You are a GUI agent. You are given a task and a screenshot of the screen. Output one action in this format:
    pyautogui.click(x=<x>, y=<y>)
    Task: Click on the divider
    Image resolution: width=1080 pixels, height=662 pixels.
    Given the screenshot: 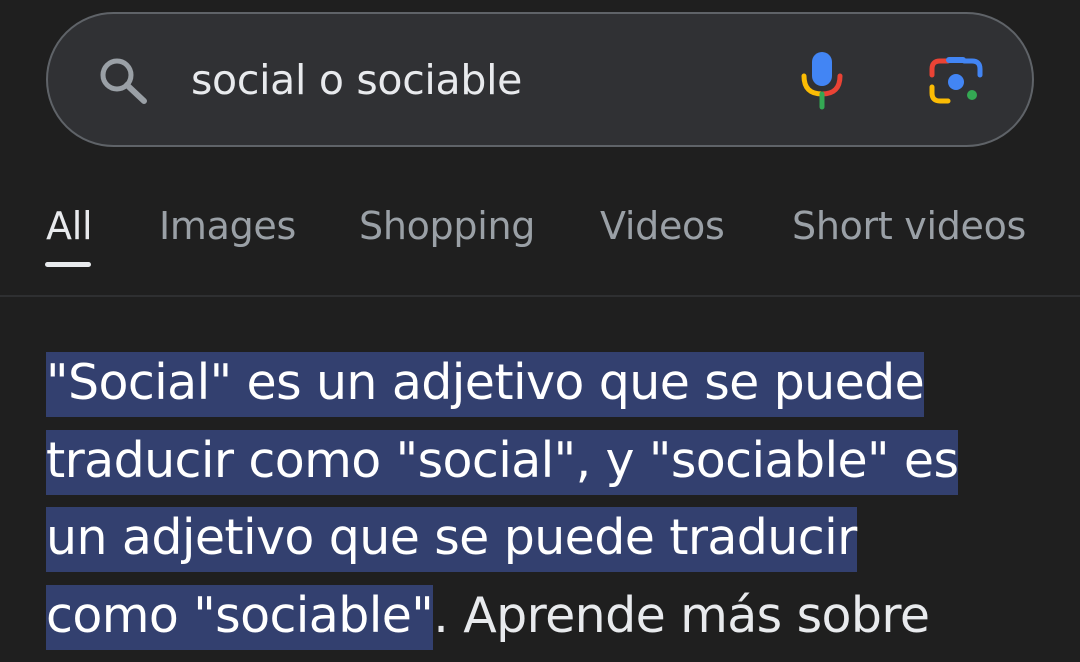 What is the action you would take?
    pyautogui.click(x=540, y=296)
    